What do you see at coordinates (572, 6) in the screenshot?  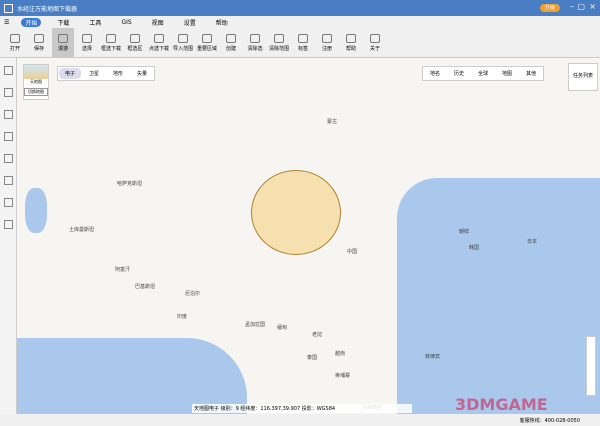 I see `minimize-icon: –` at bounding box center [572, 6].